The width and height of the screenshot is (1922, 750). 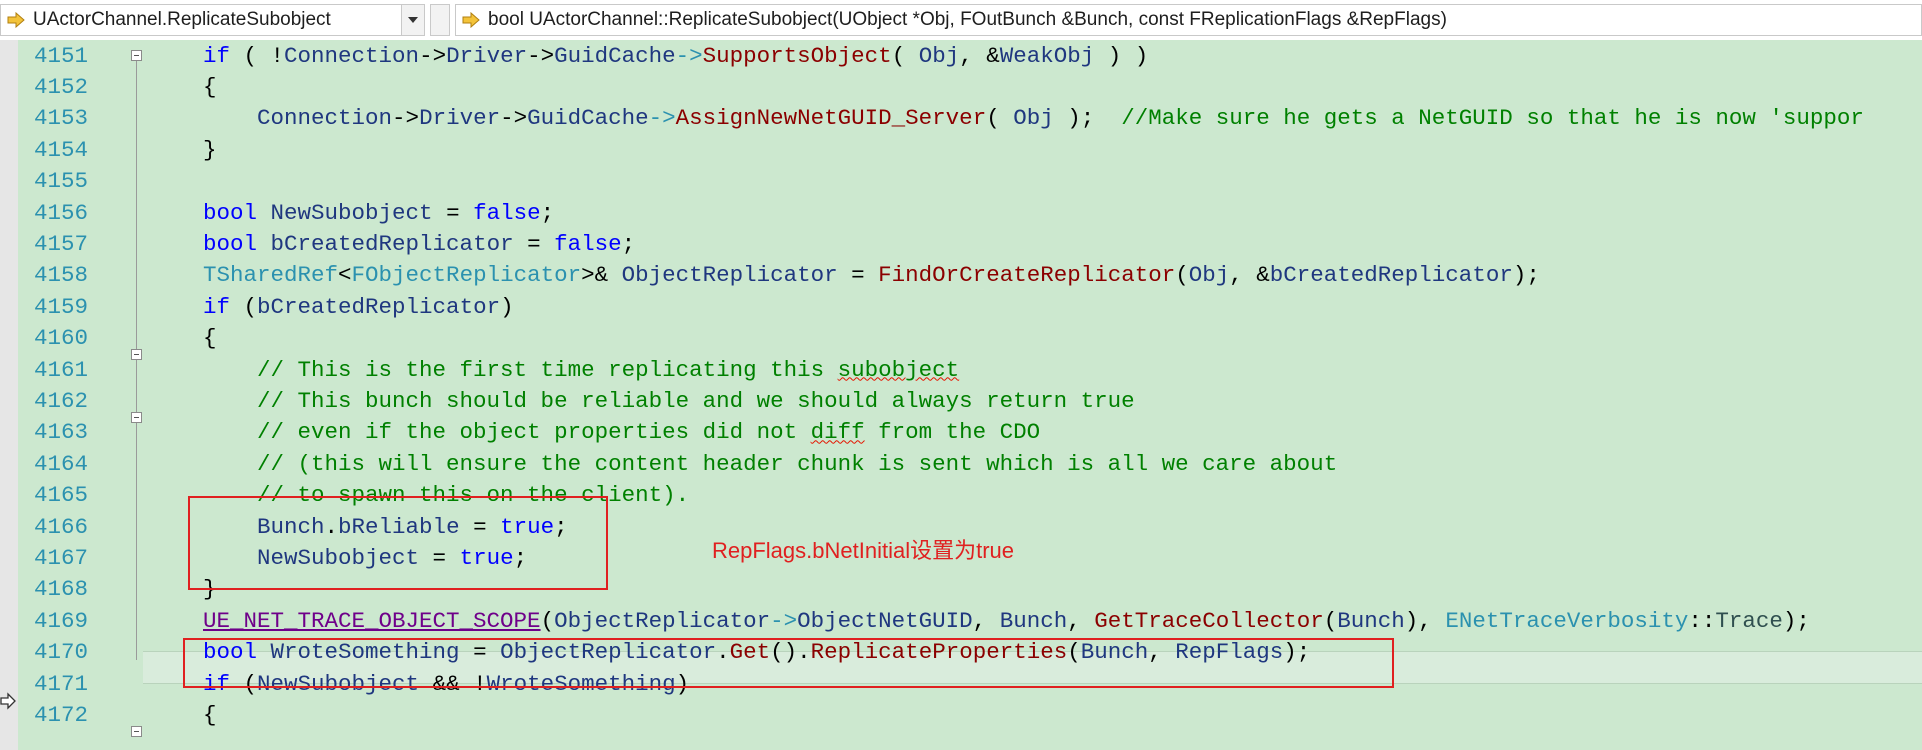 I want to click on highlight-box-reliable, so click(x=398, y=543).